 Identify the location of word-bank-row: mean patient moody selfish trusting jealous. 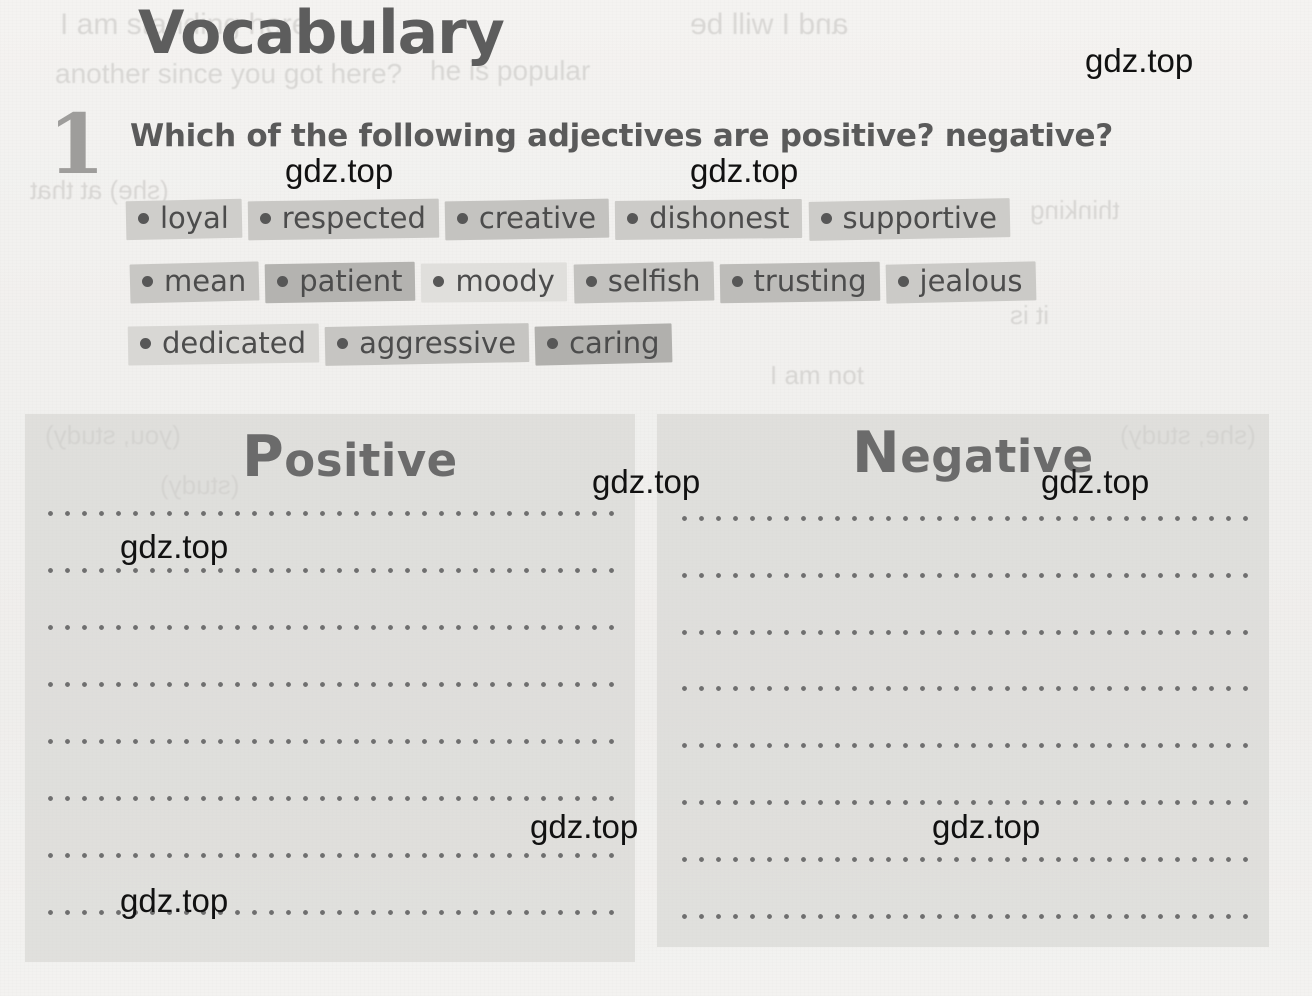
(585, 282).